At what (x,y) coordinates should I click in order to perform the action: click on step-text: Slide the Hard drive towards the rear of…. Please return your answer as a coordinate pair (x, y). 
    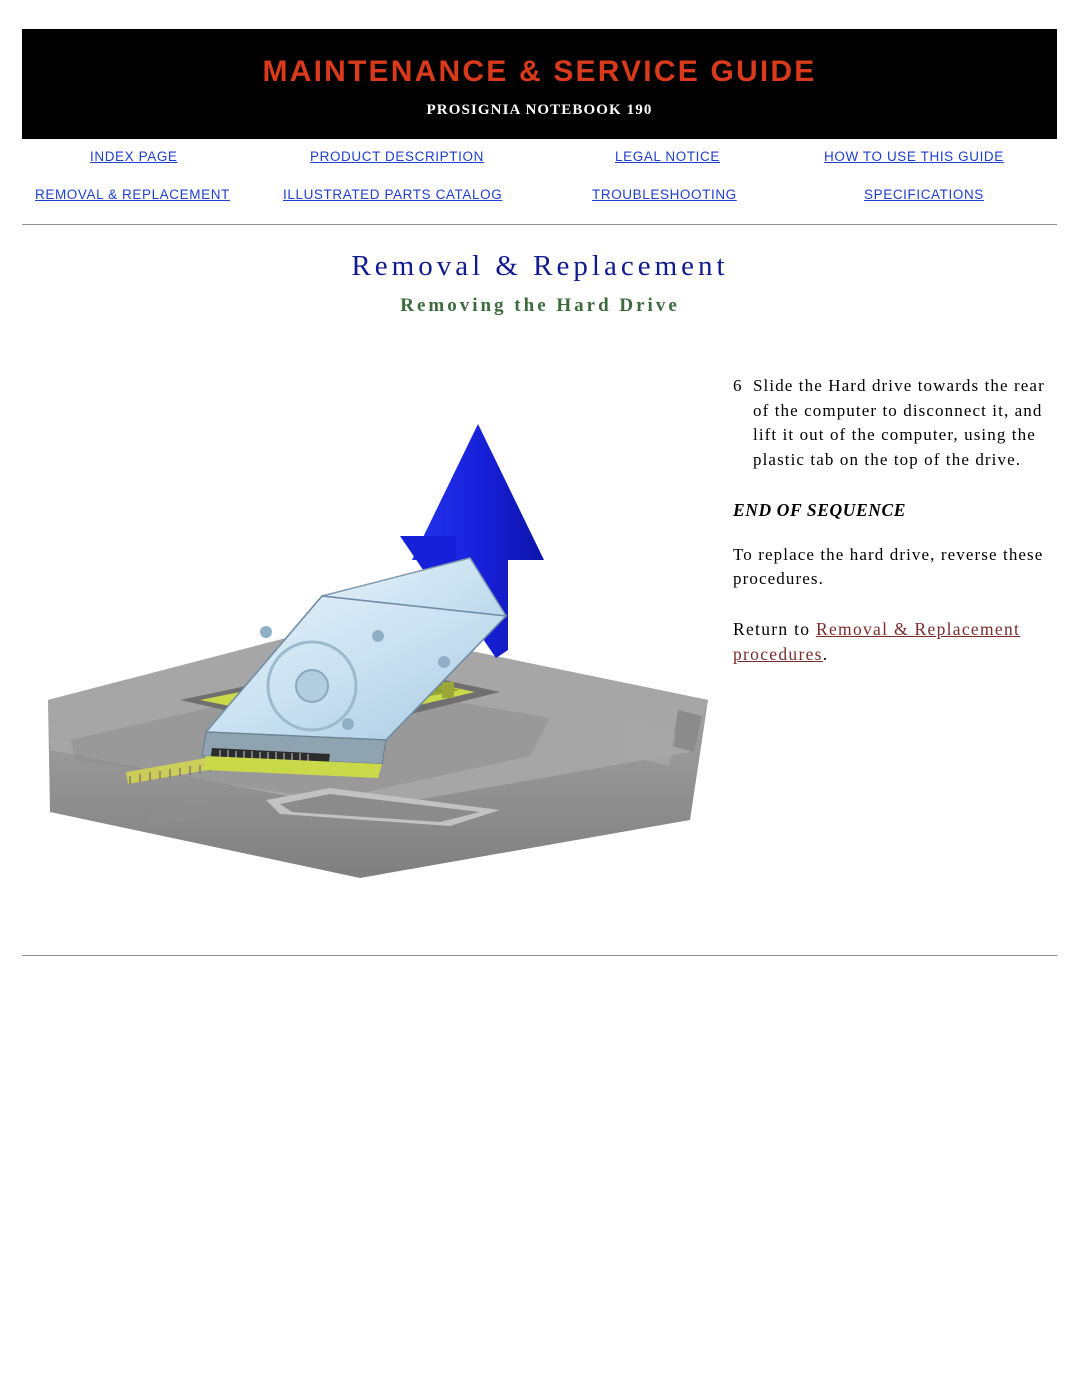
    Looking at the image, I should click on (899, 422).